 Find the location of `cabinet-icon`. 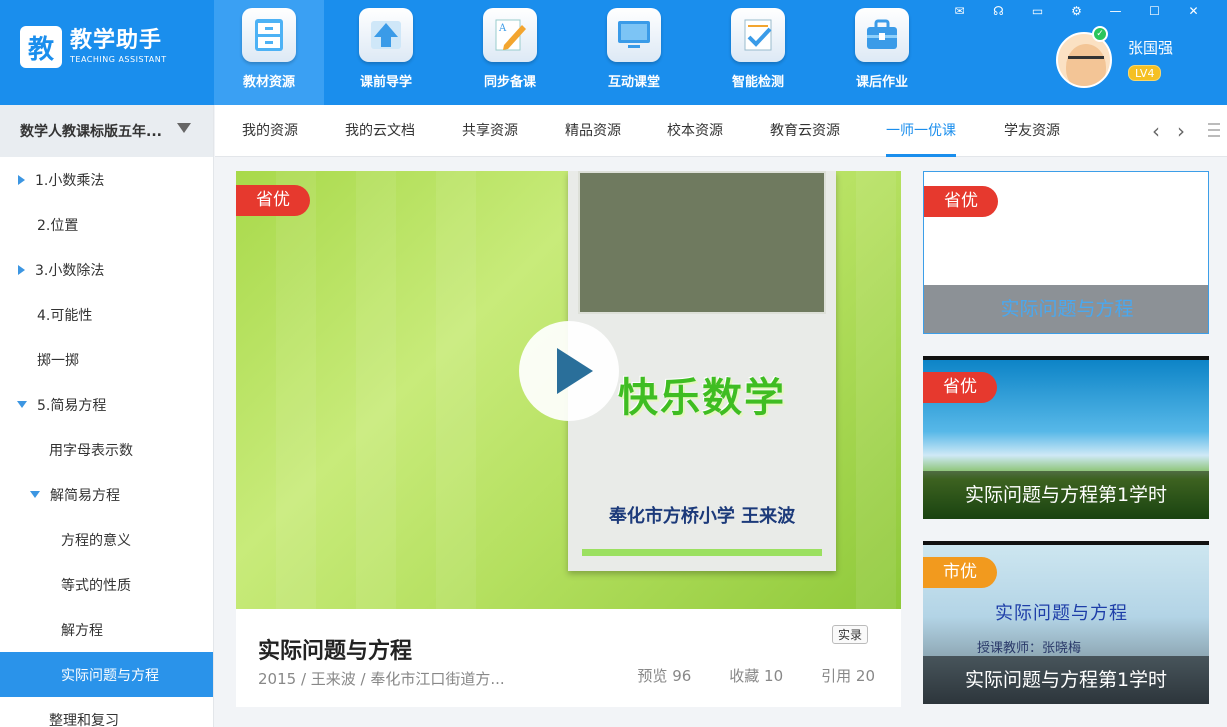

cabinet-icon is located at coordinates (269, 35).